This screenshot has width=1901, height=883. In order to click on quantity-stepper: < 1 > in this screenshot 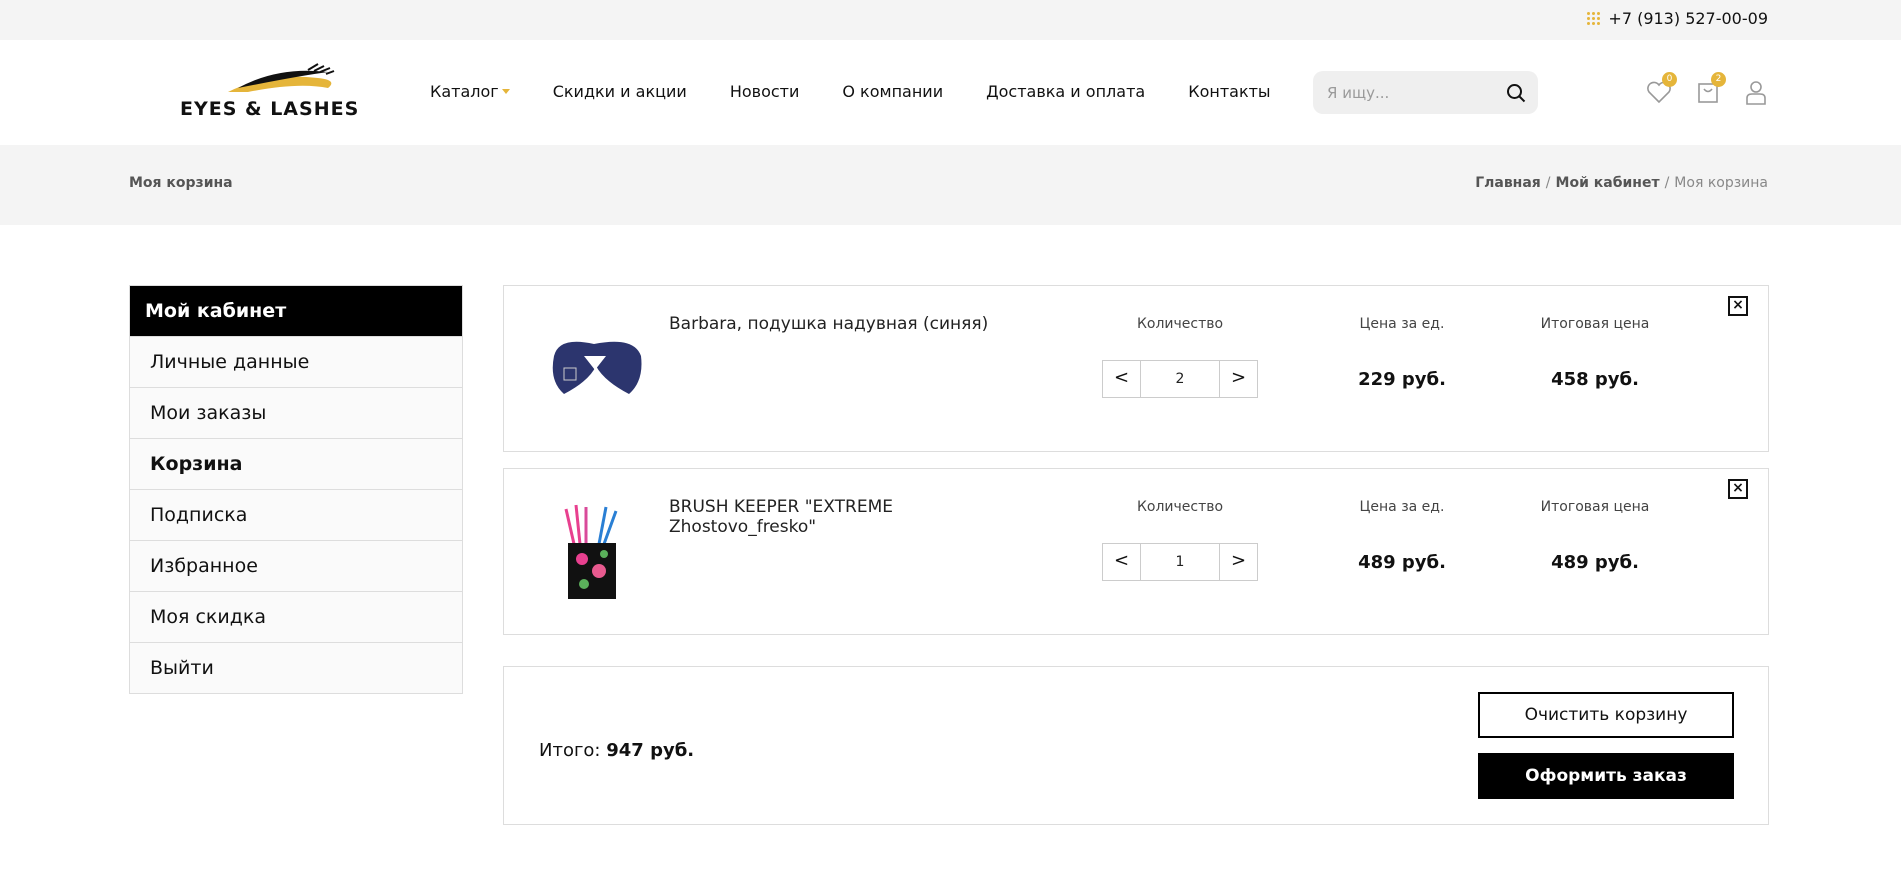, I will do `click(1180, 562)`.